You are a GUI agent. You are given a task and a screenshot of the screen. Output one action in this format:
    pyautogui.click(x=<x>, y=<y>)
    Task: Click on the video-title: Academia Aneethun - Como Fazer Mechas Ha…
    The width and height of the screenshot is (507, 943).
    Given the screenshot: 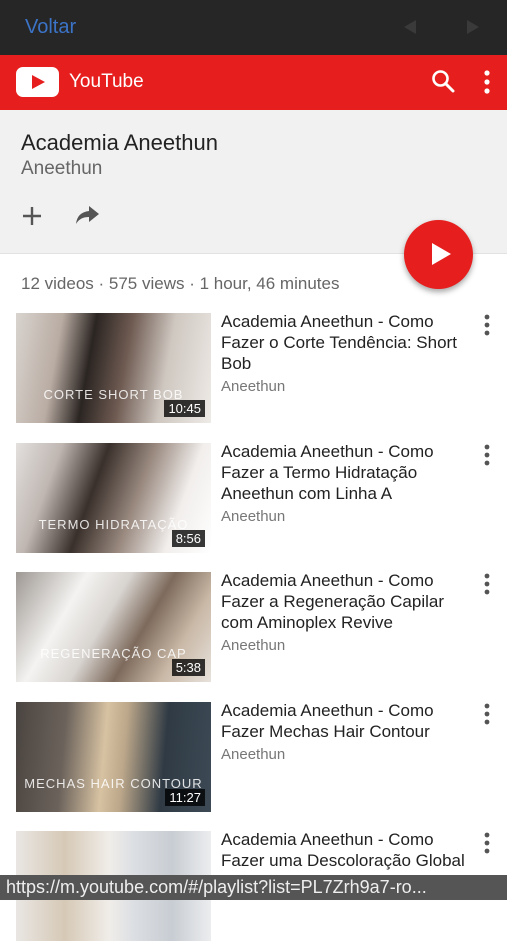 What is the action you would take?
    pyautogui.click(x=343, y=721)
    